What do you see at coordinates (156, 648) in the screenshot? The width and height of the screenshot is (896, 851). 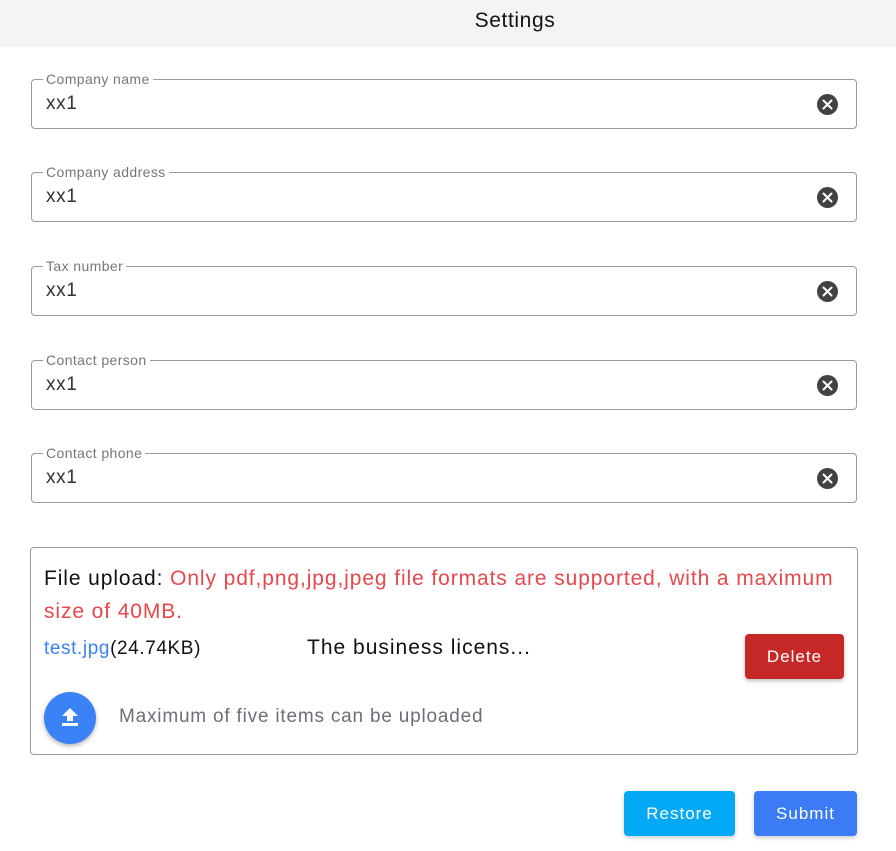 I see `file-size: (24.74KB)` at bounding box center [156, 648].